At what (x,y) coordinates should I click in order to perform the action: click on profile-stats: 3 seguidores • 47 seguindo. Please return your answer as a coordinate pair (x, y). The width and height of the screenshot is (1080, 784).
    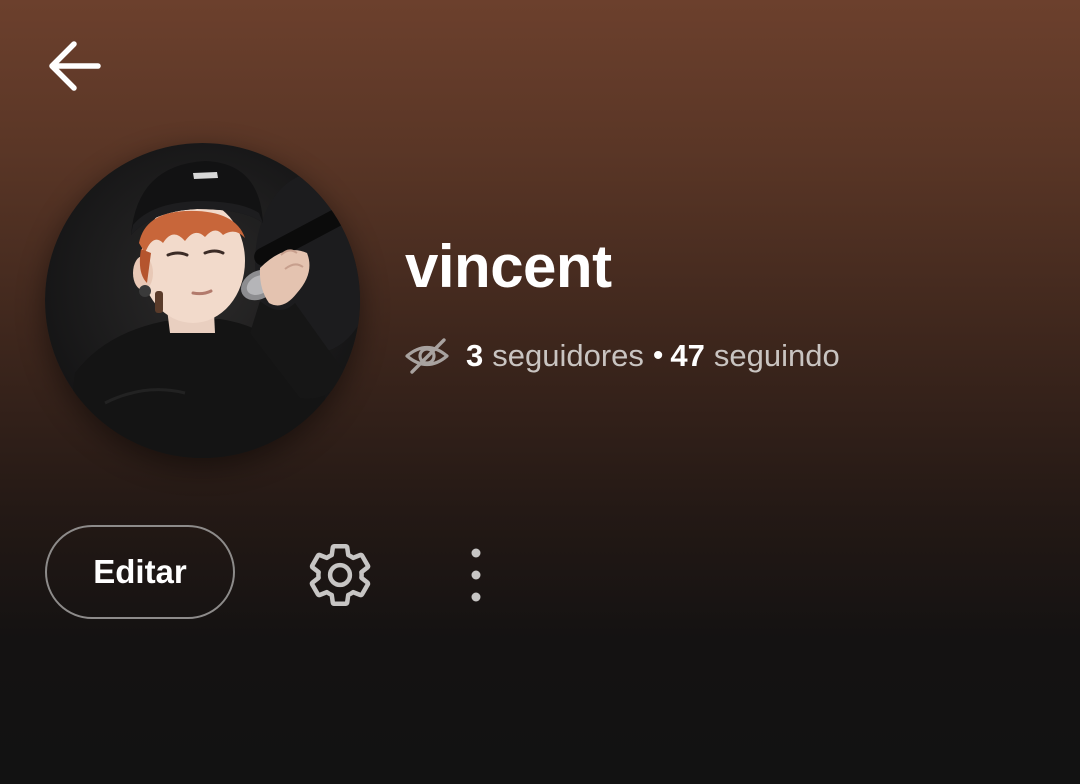
    Looking at the image, I should click on (622, 356).